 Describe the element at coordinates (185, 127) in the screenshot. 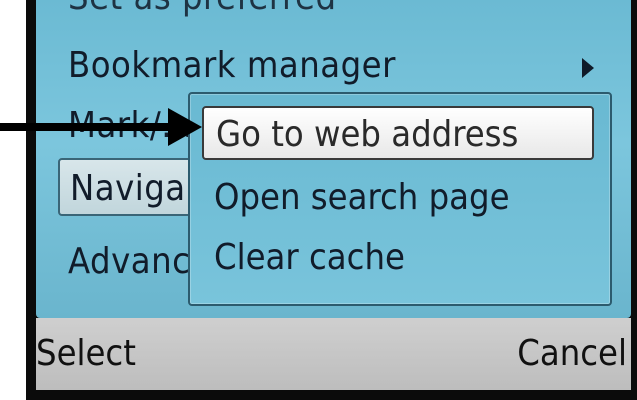

I see `pointer-arrow-icon` at that location.